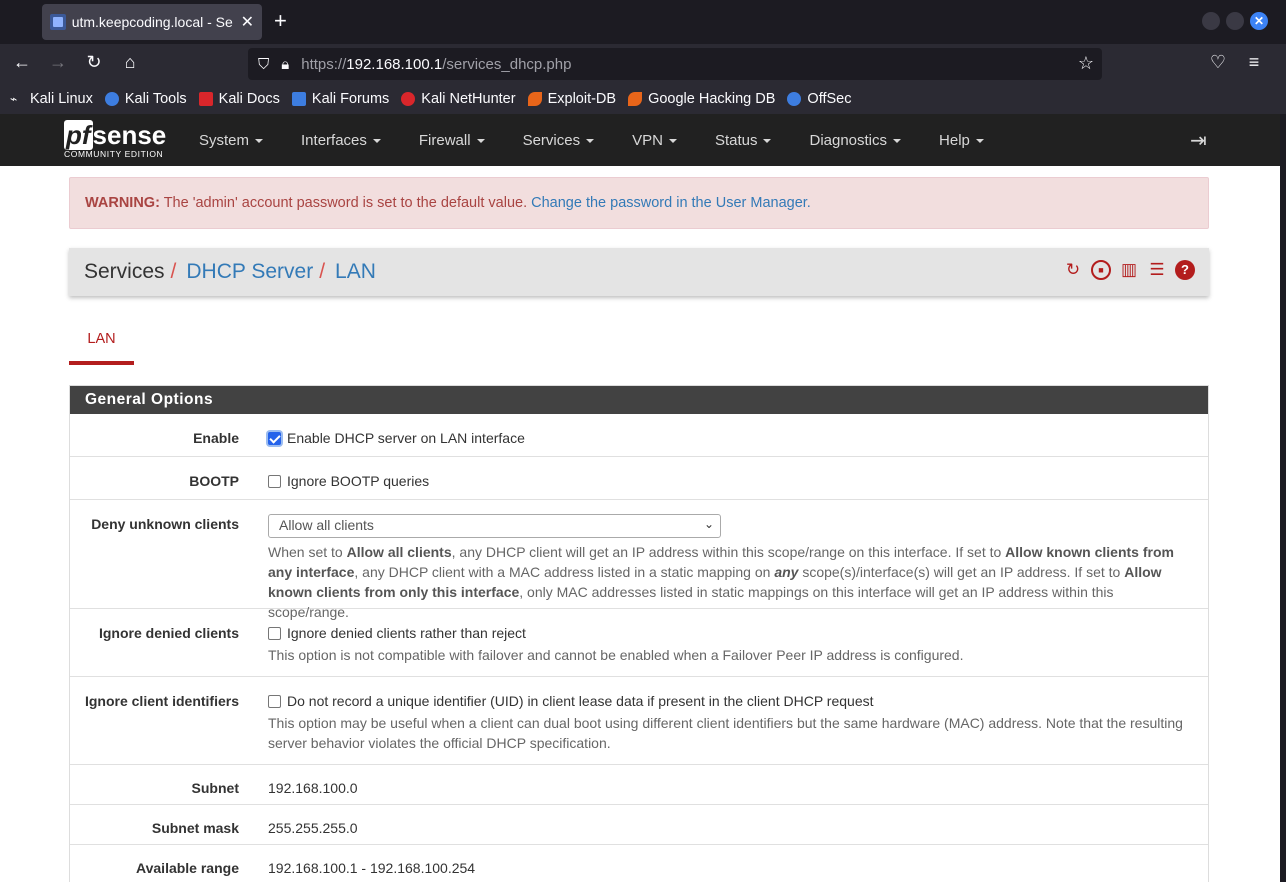 This screenshot has width=1286, height=882. I want to click on bookmark-kali-nethunter: Kali NetHunter, so click(458, 99).